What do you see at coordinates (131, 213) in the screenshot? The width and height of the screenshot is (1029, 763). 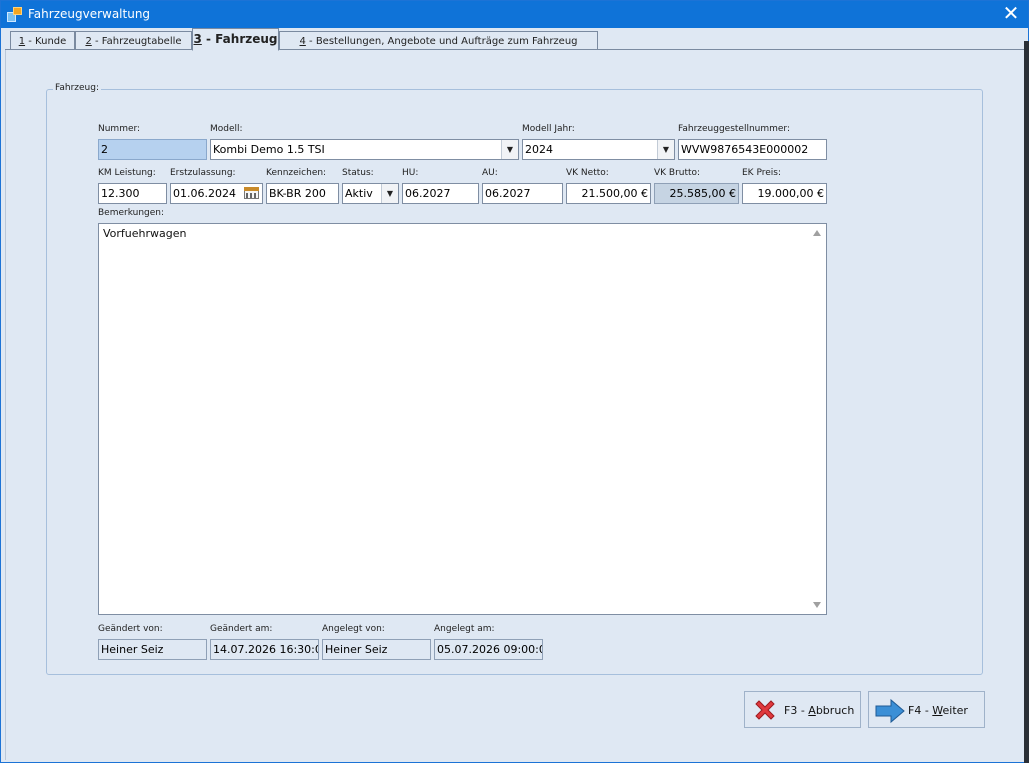 I see `bemerkungen-label: Bemerkungen:` at bounding box center [131, 213].